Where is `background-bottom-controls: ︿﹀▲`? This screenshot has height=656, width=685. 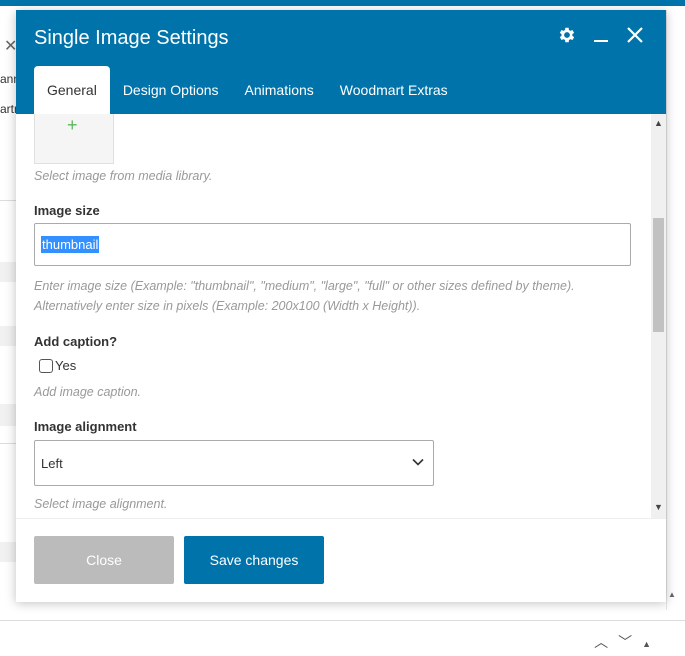
background-bottom-controls: ︿﹀▲ is located at coordinates (627, 642).